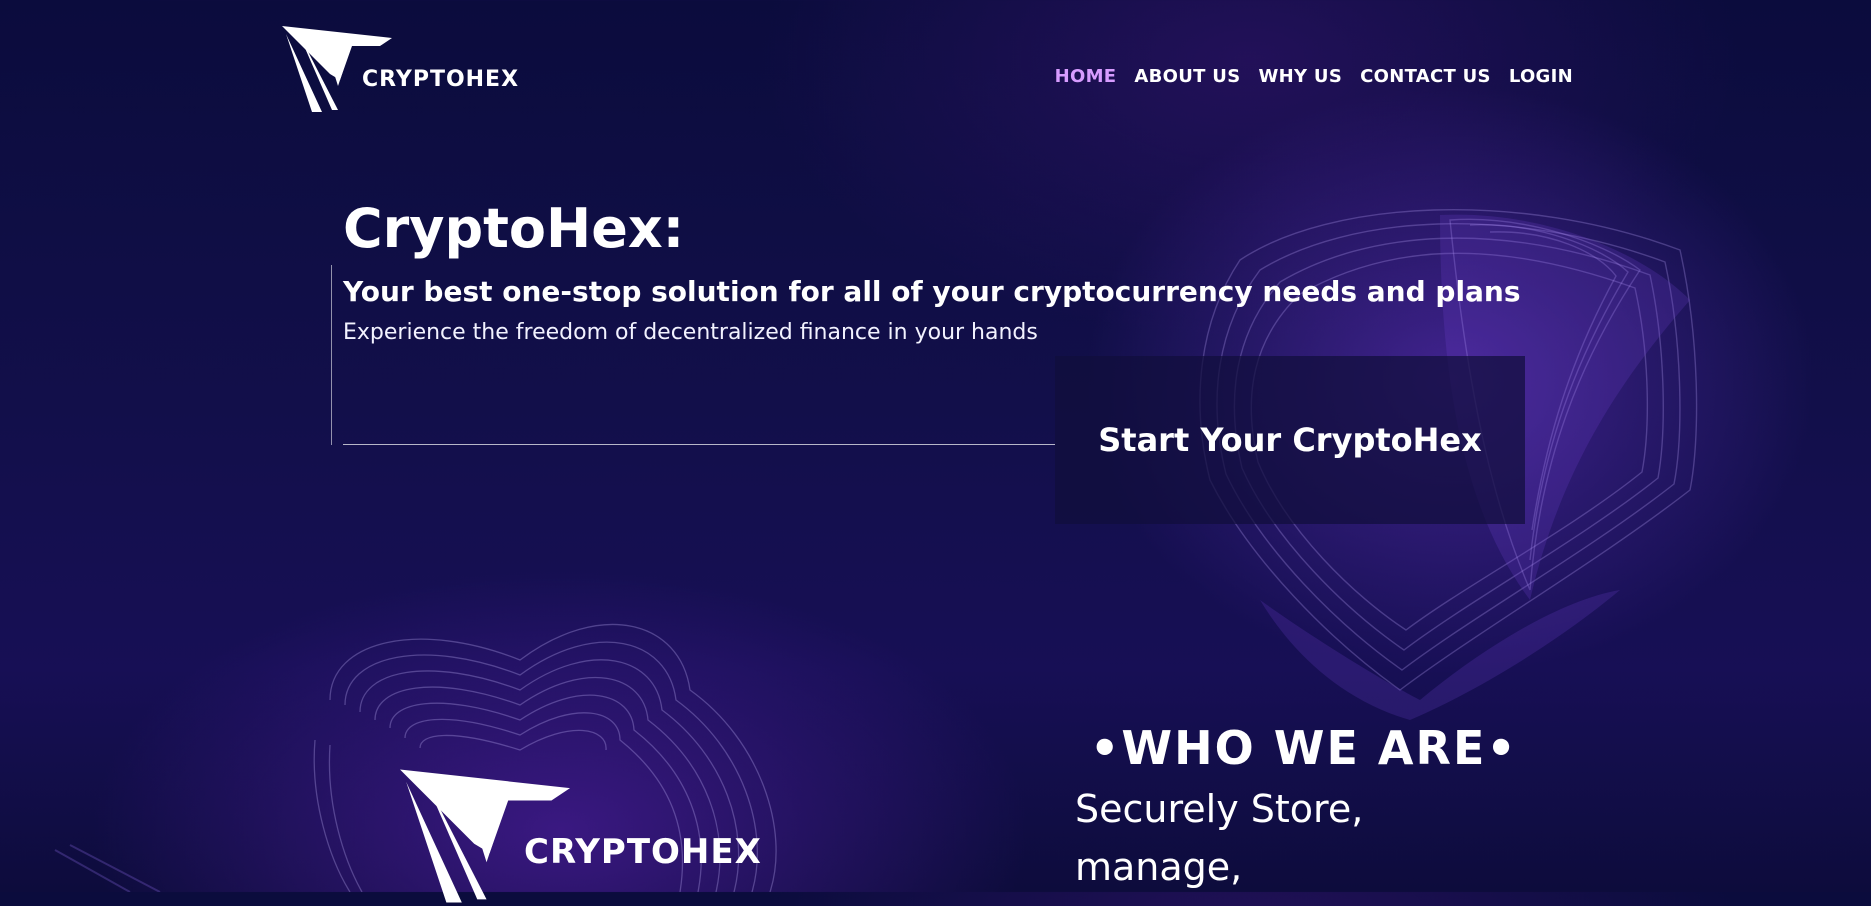  Describe the element at coordinates (514, 228) in the screenshot. I see `hero-title: CryptoHex:` at that location.